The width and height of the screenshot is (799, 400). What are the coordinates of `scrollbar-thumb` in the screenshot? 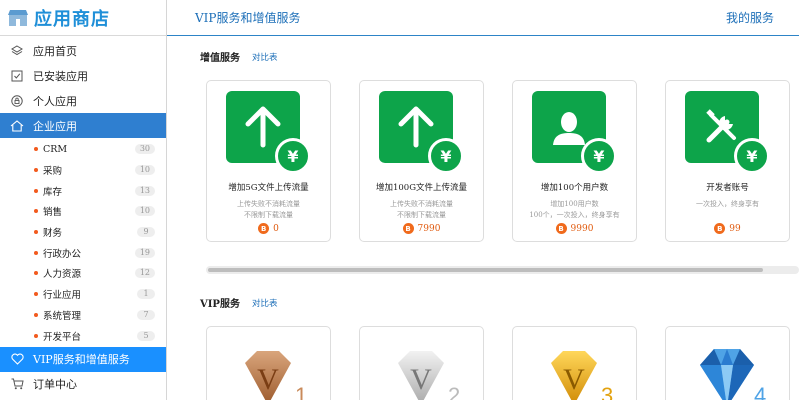 It's located at (485, 270).